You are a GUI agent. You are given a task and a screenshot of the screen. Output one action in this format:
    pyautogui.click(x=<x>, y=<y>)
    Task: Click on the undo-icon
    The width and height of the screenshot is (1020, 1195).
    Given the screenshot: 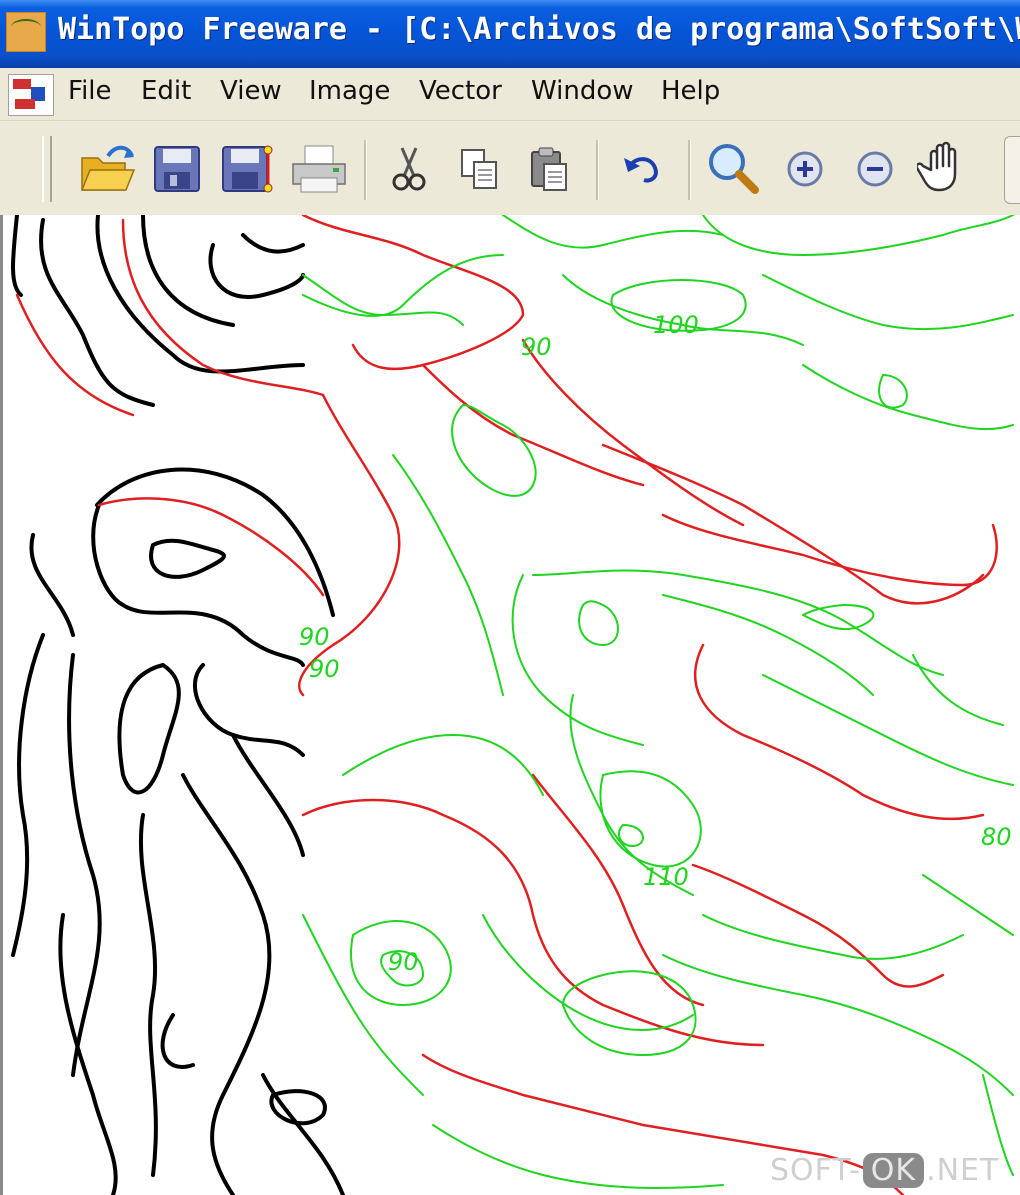 What is the action you would take?
    pyautogui.click(x=641, y=170)
    